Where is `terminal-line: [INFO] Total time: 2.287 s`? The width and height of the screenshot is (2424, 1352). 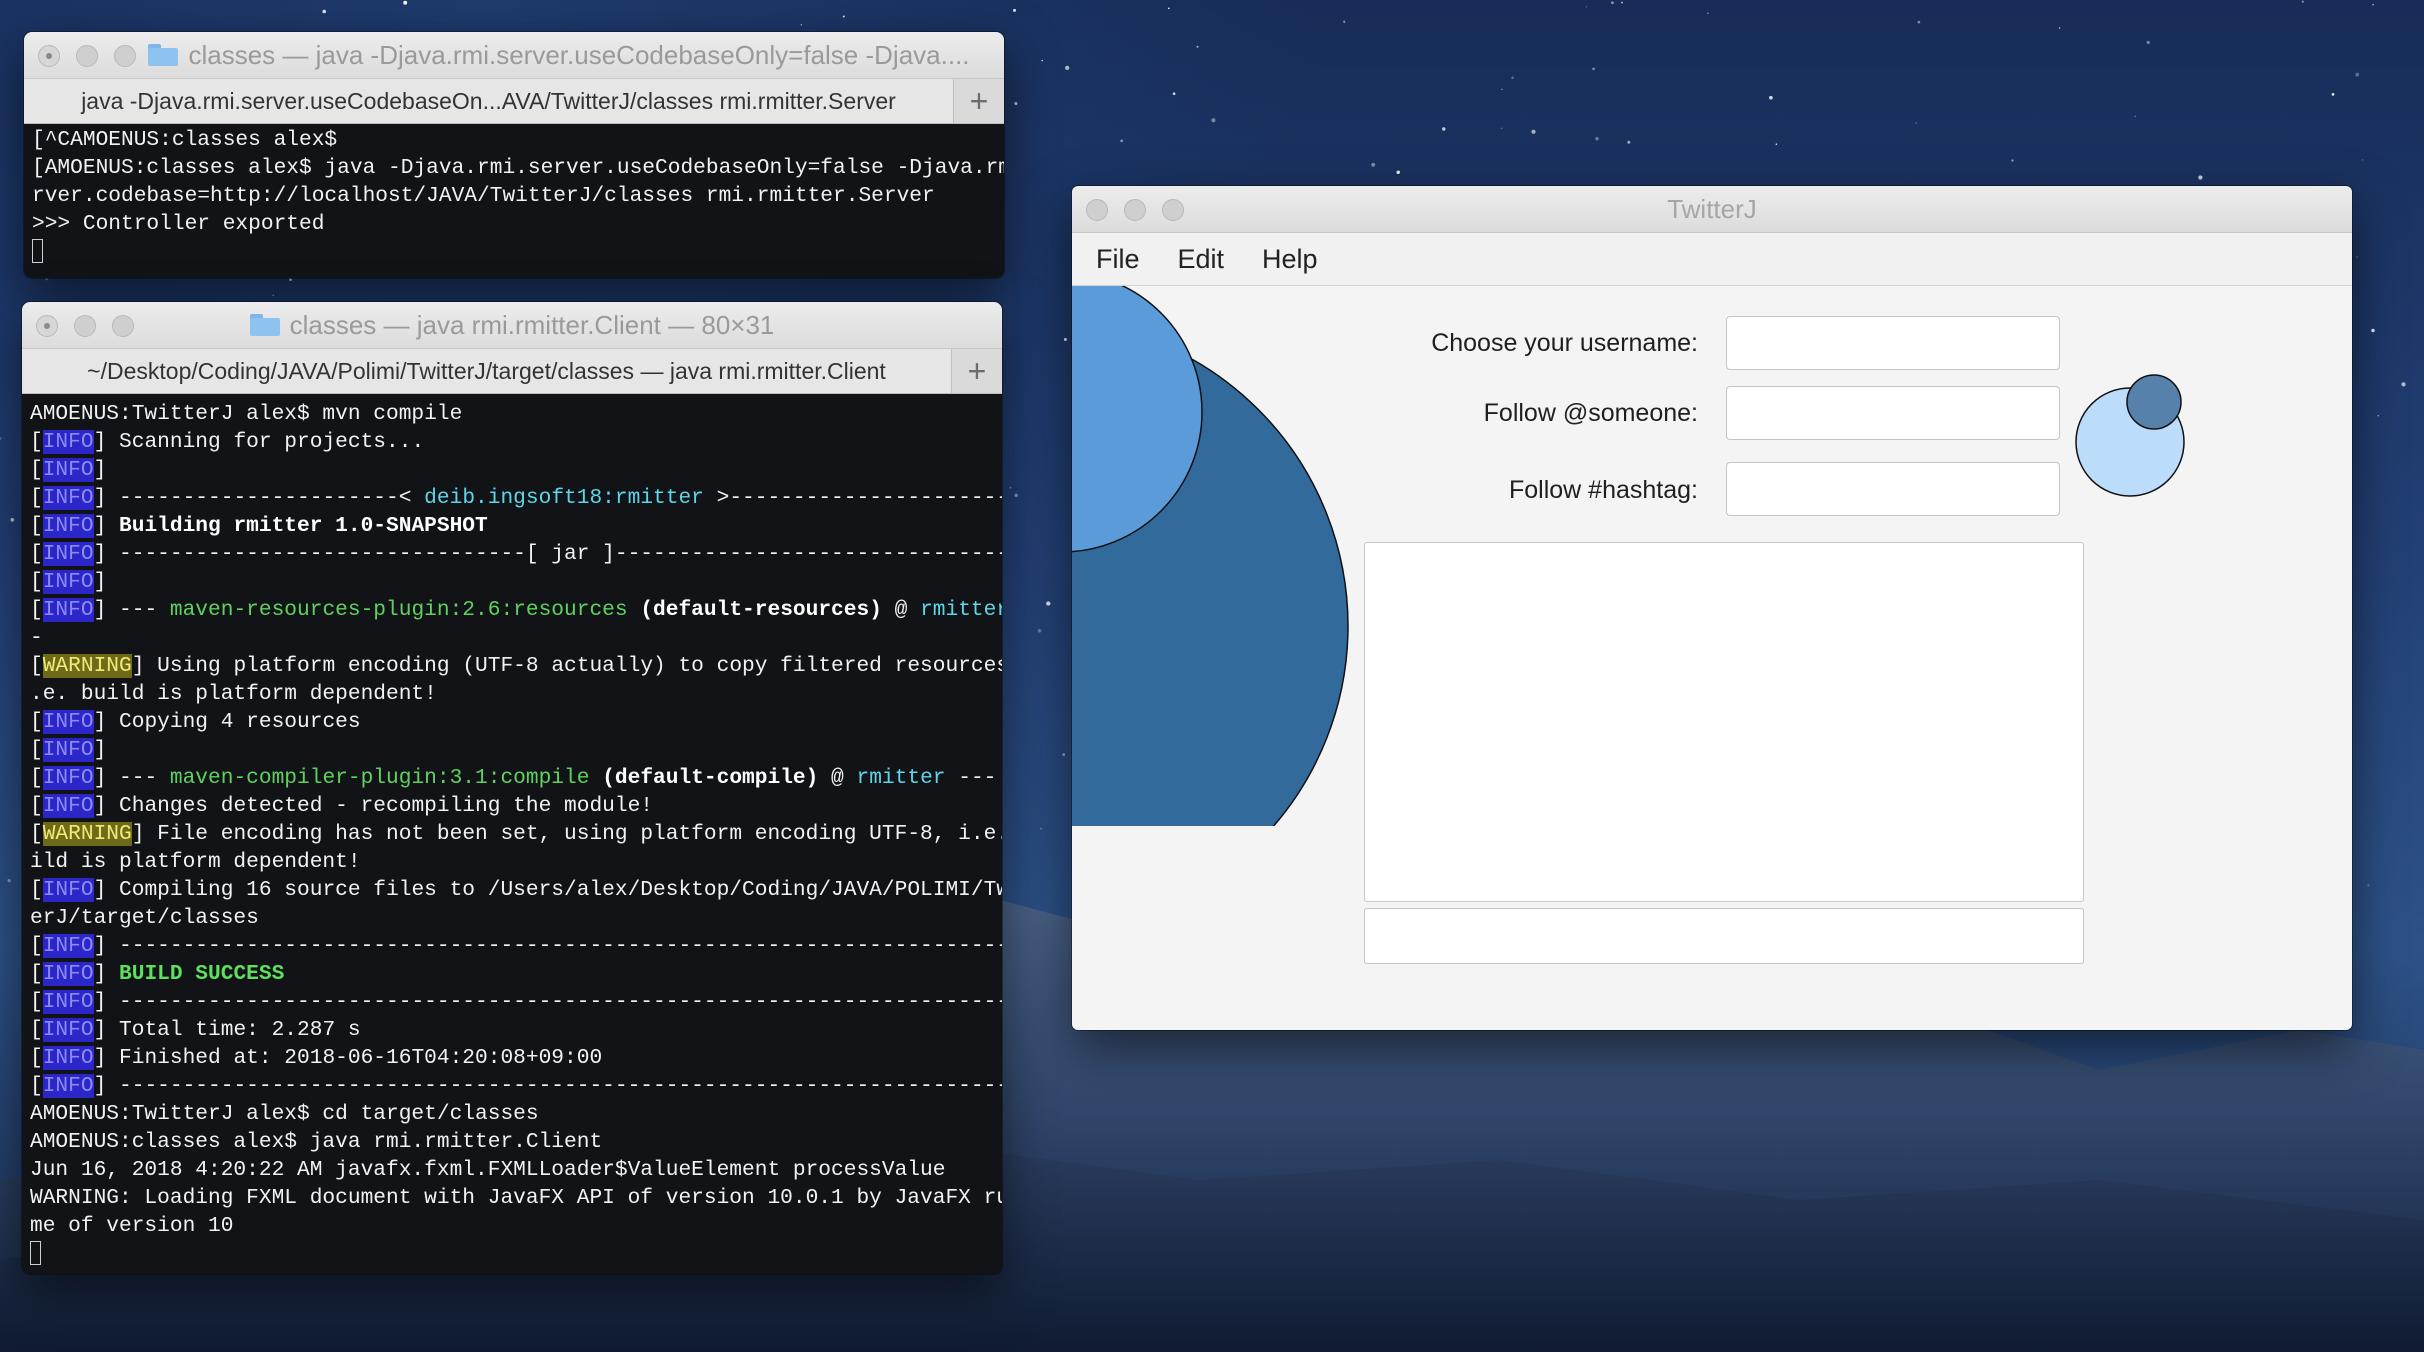 terminal-line: [INFO] Total time: 2.287 s is located at coordinates (195, 1030).